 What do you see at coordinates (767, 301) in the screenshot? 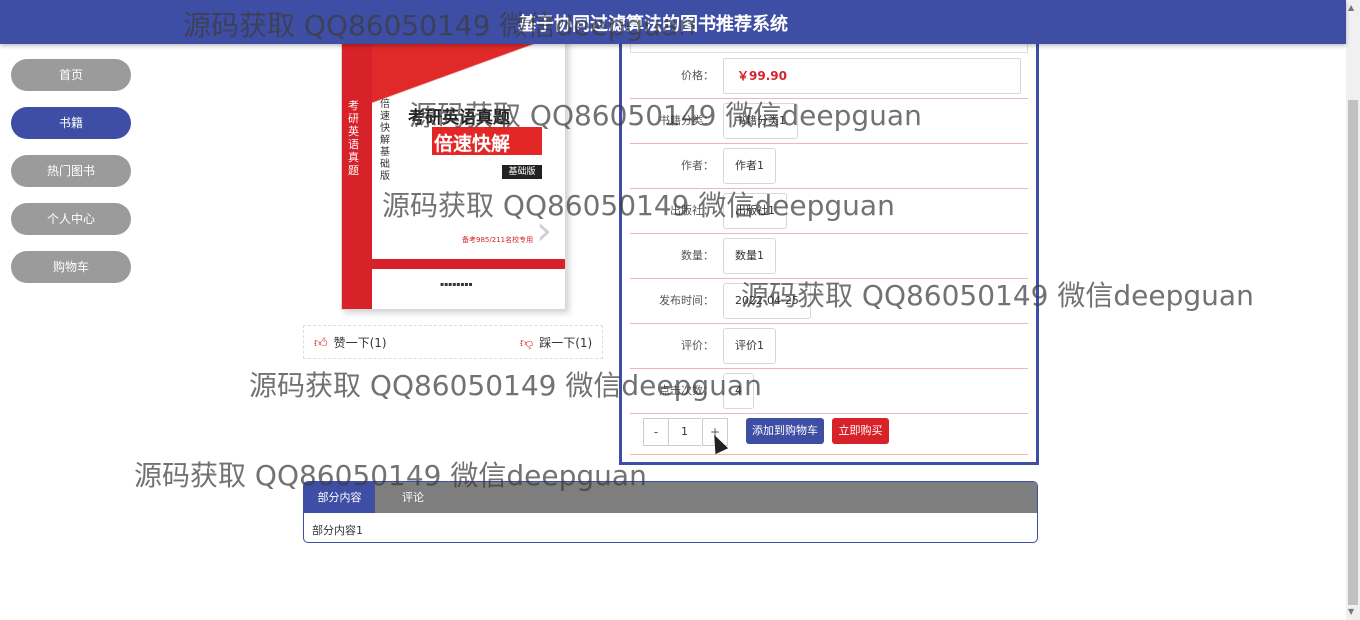
I see `publish-date-value: 2022-04-25` at bounding box center [767, 301].